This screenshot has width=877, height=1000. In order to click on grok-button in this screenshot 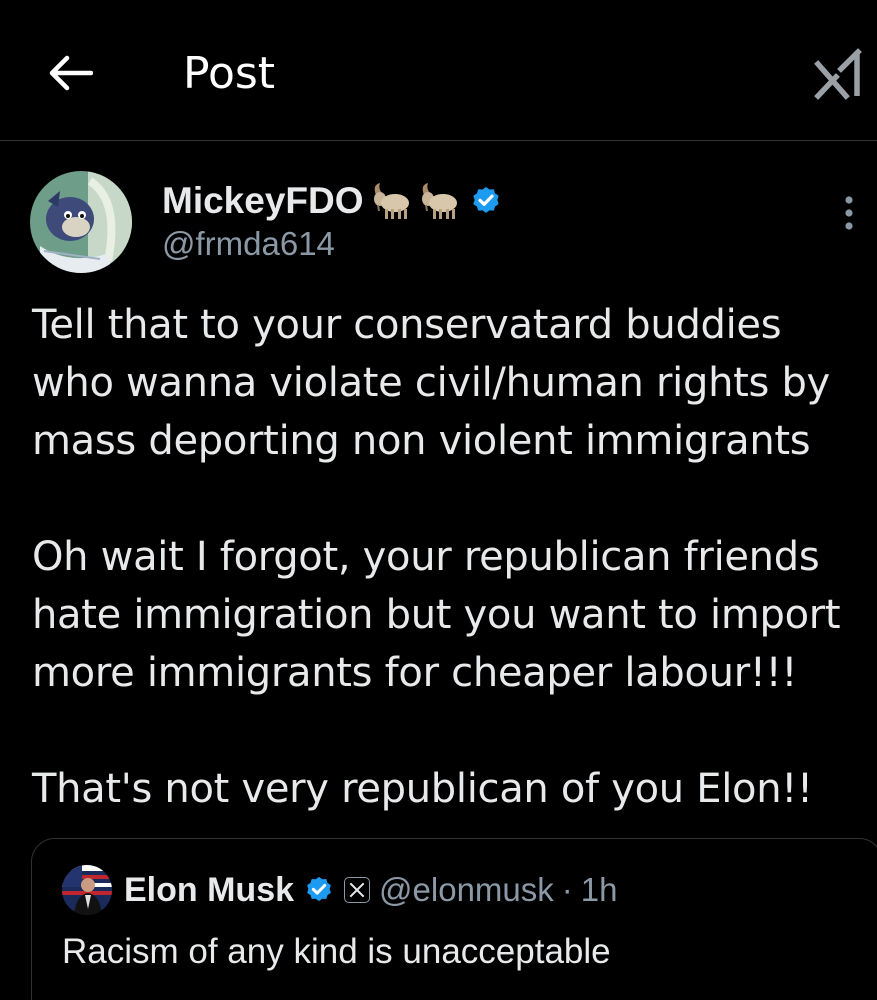, I will do `click(840, 73)`.